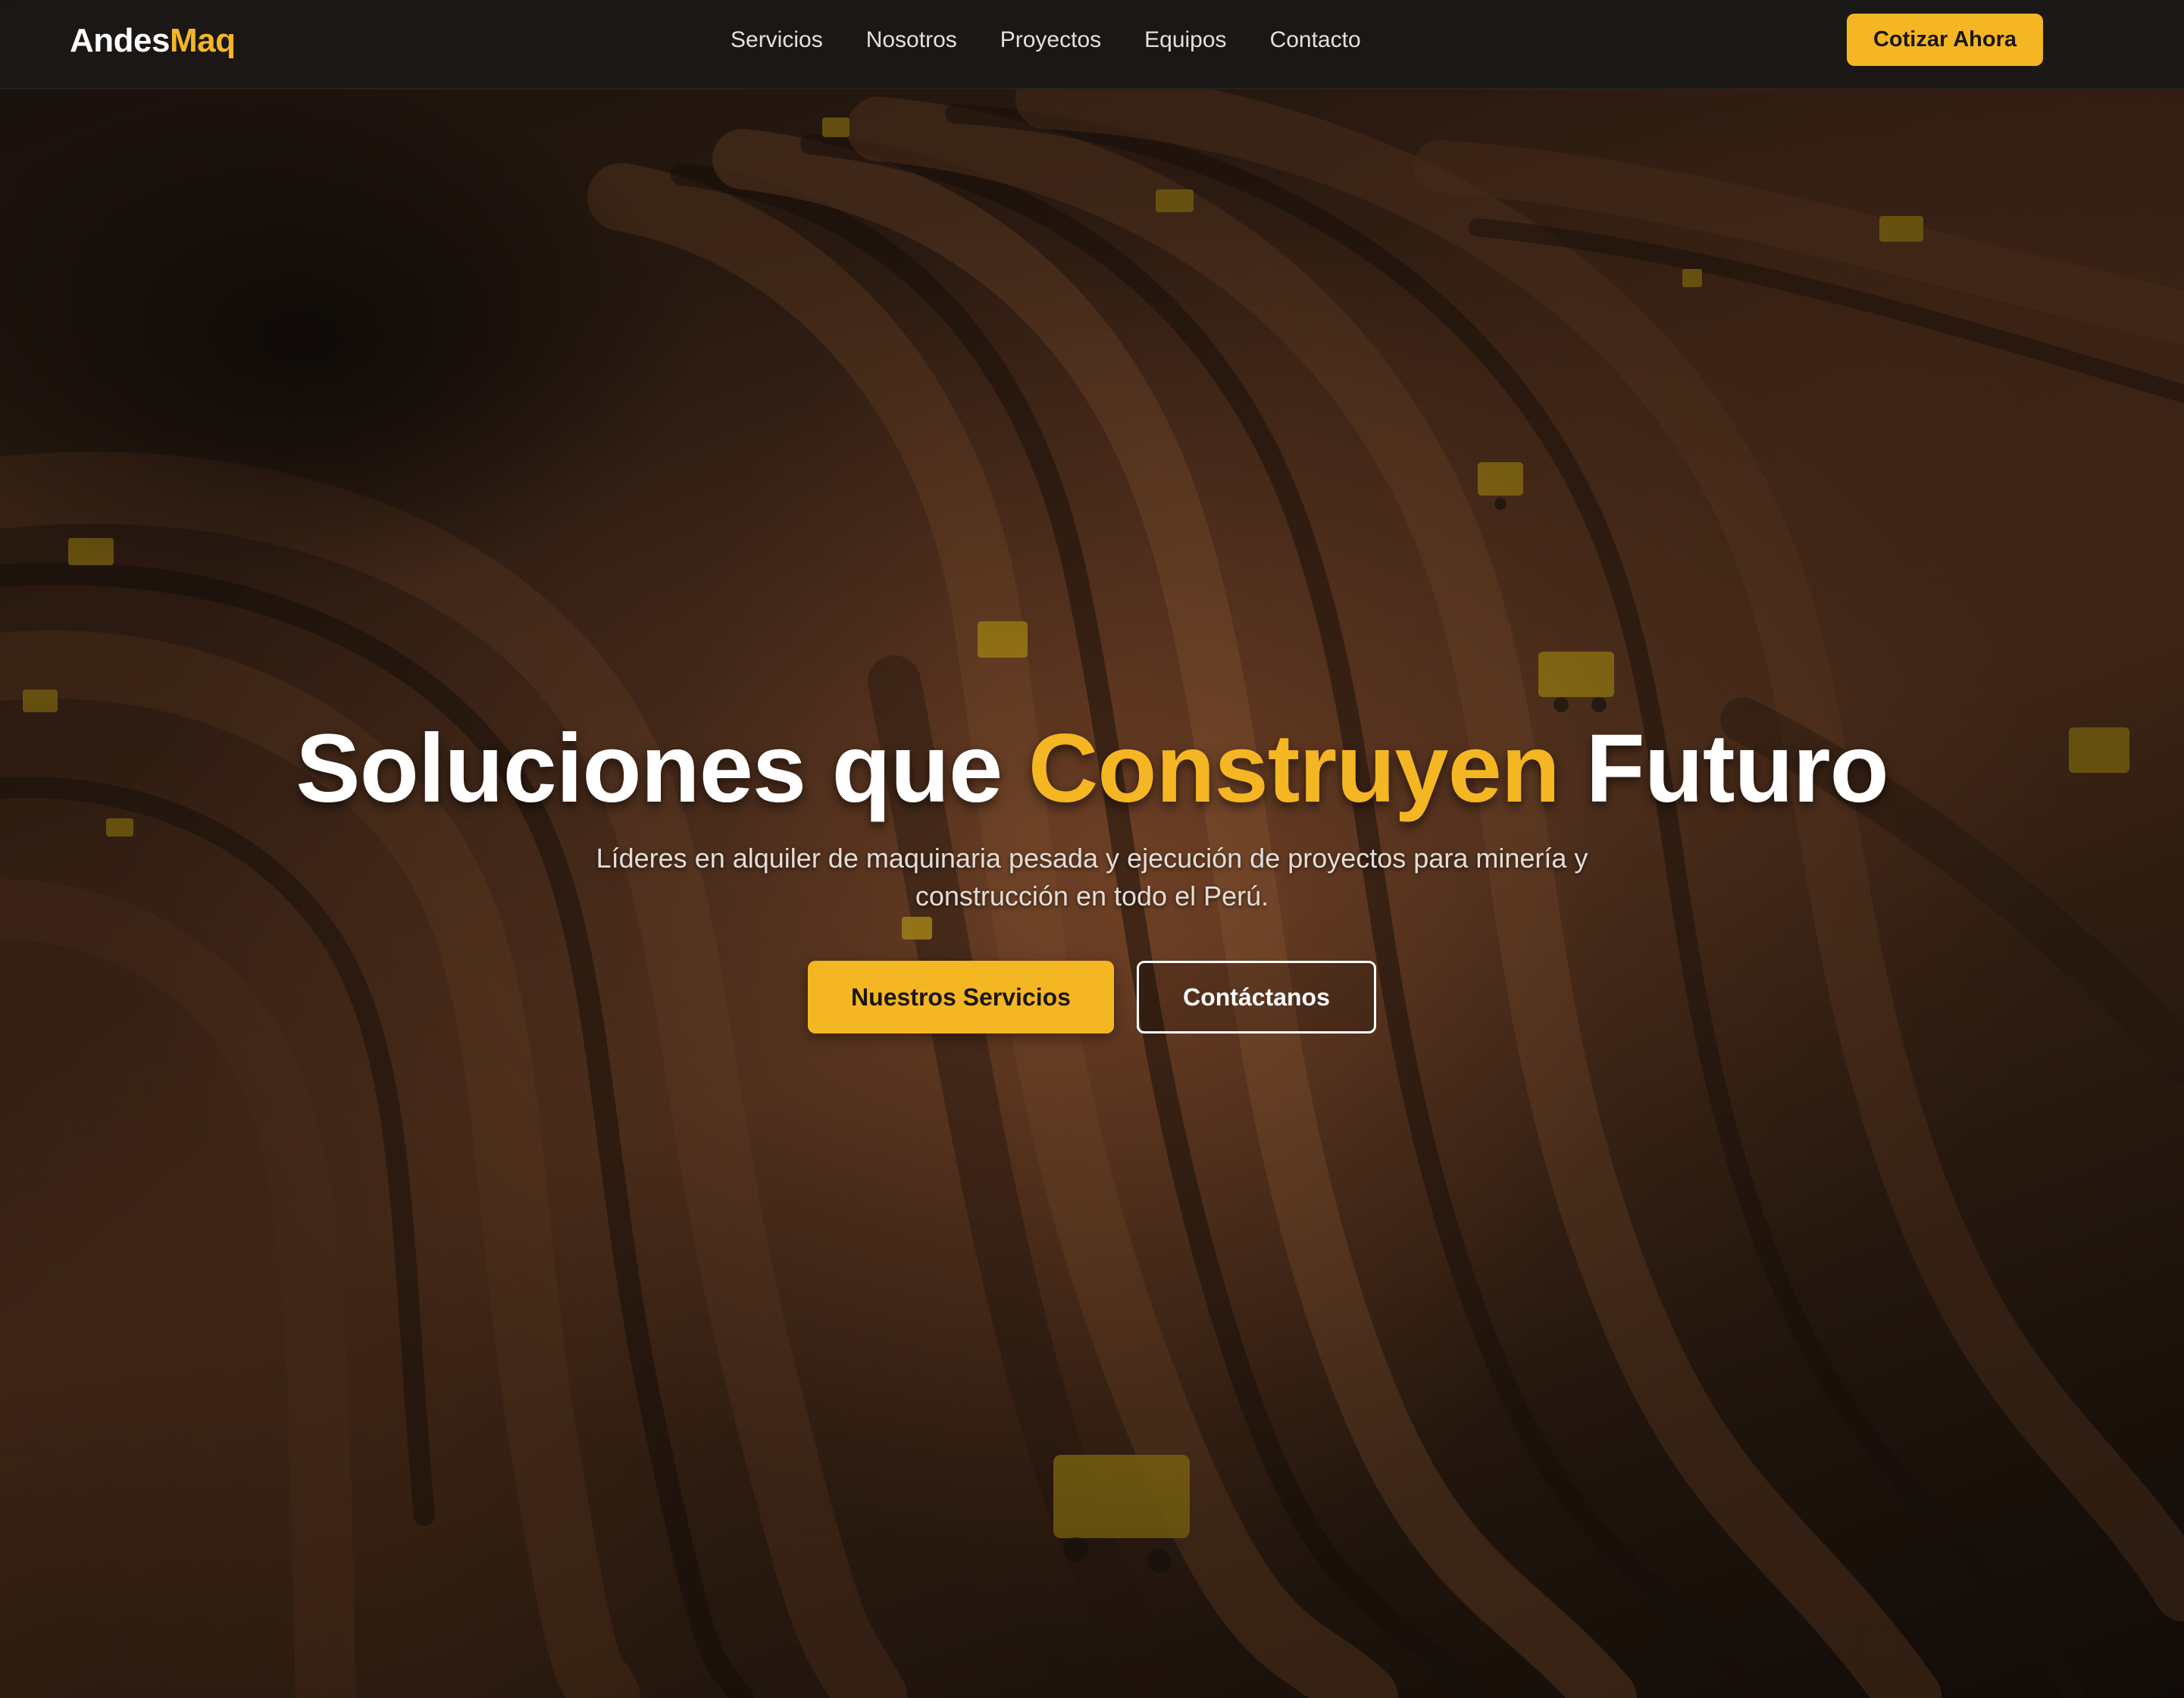 The image size is (2184, 1698). Describe the element at coordinates (1315, 40) in the screenshot. I see `nav-link-contacto: Contacto` at that location.